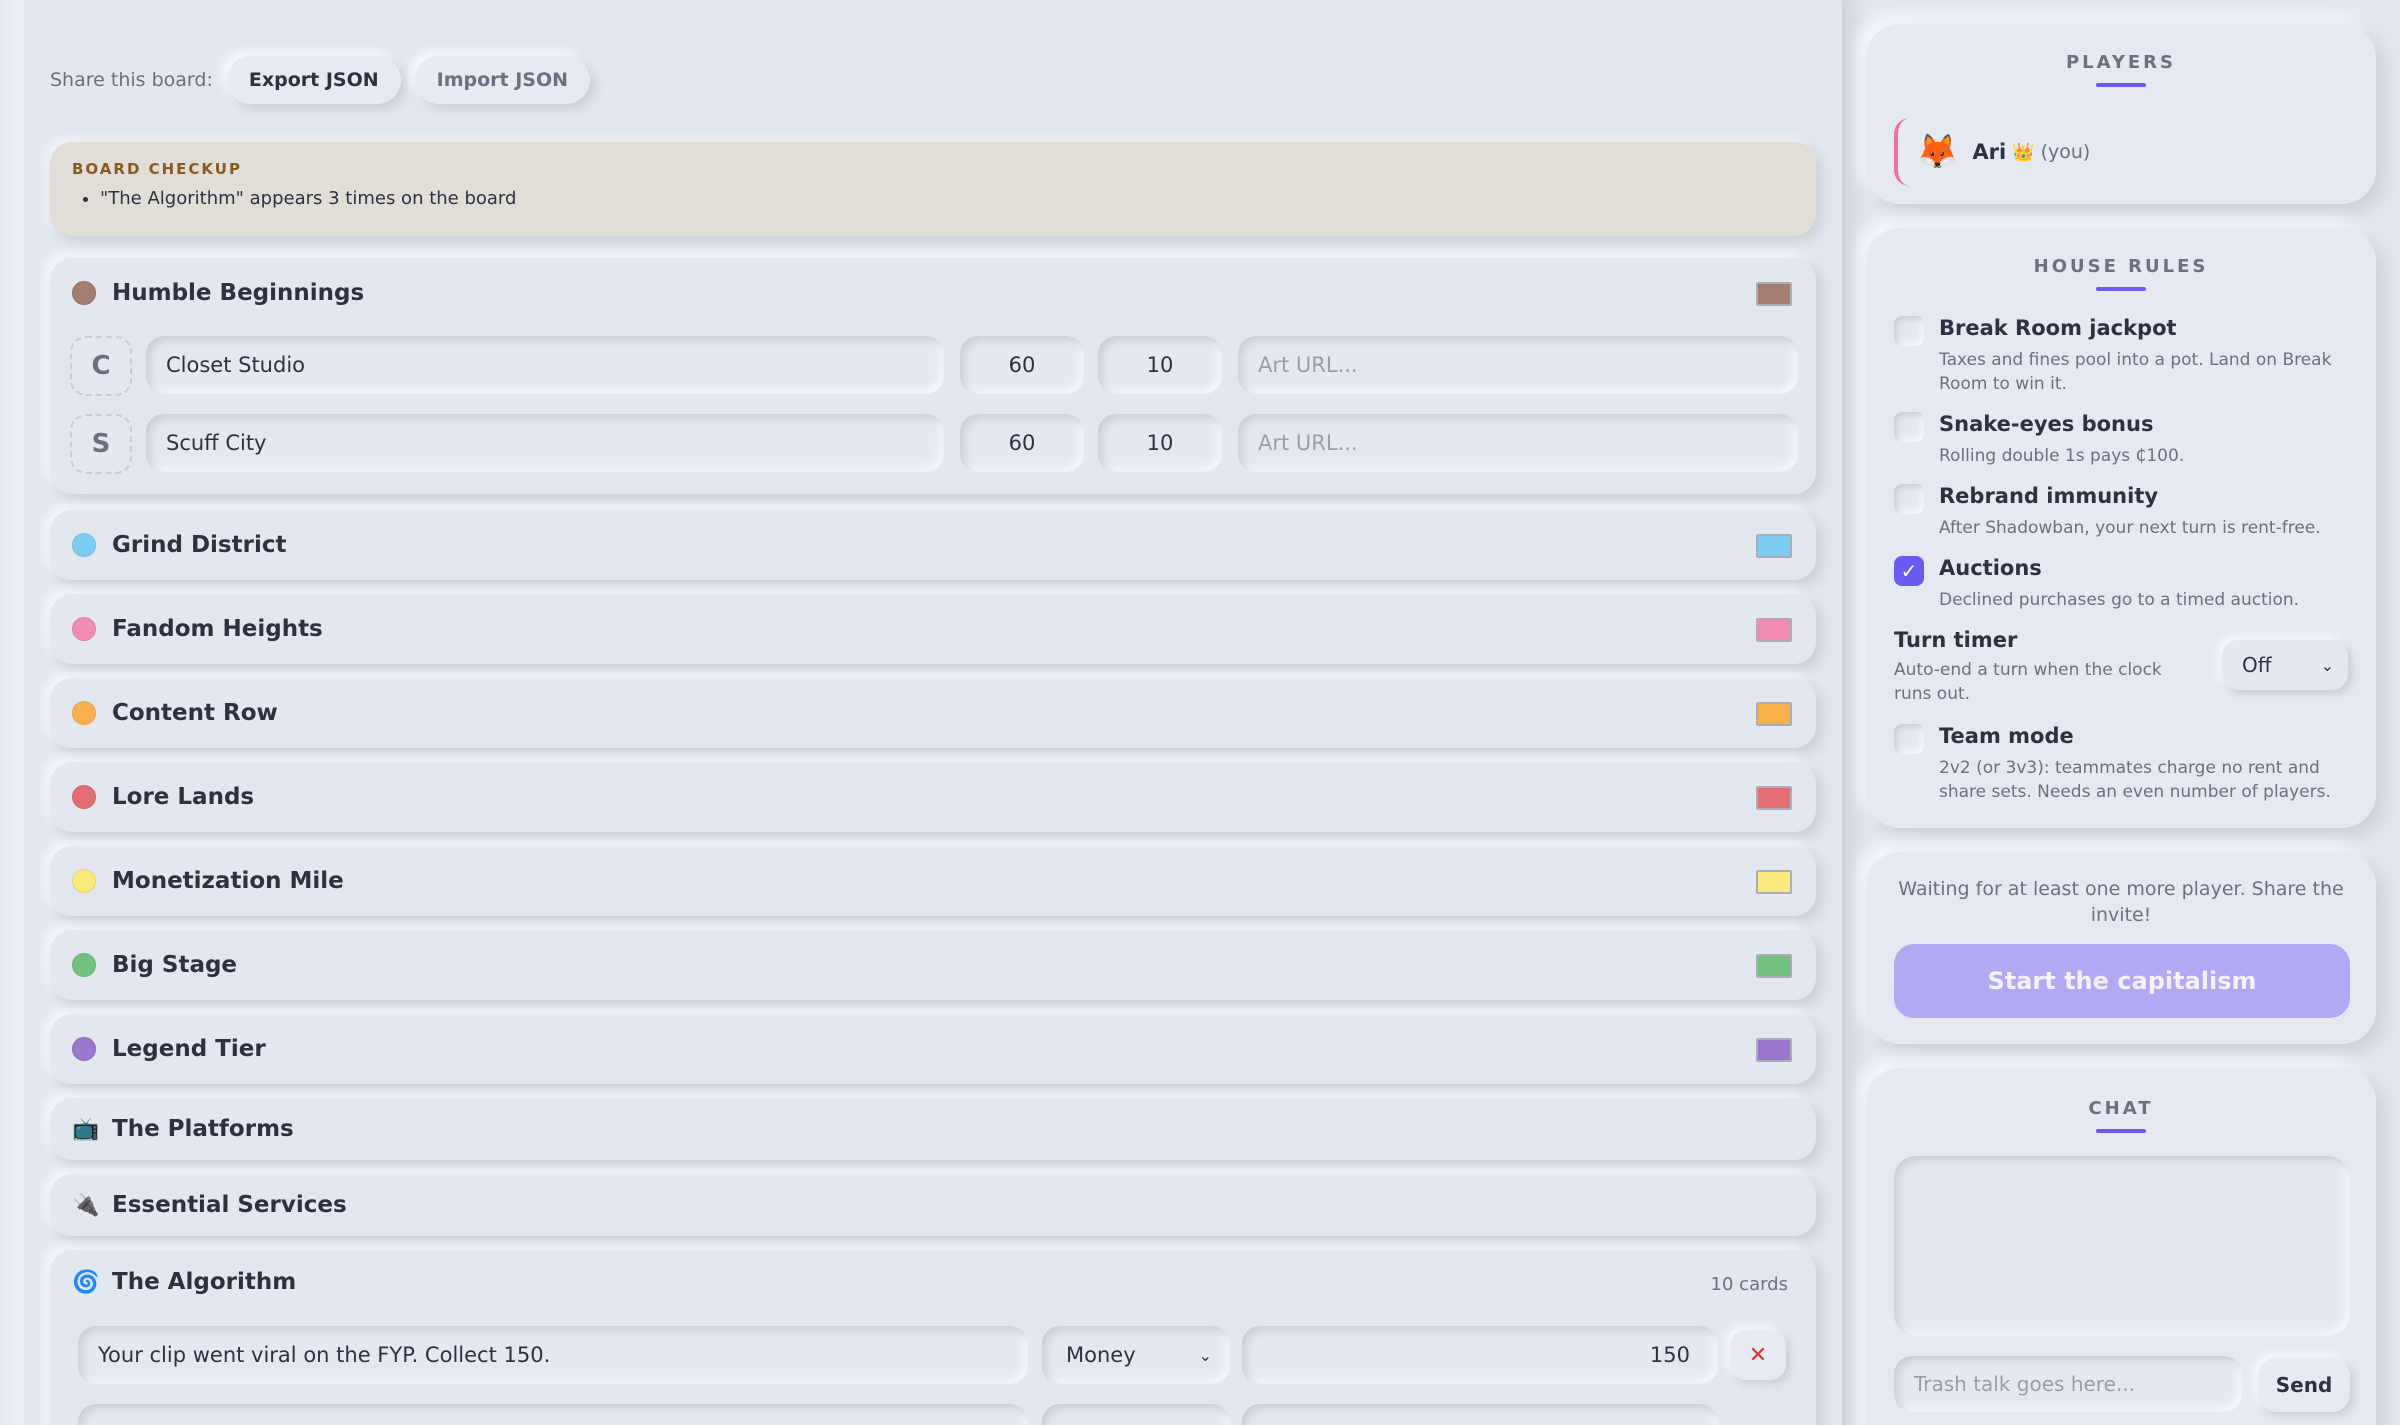  Describe the element at coordinates (2285, 665) in the screenshot. I see `turn-timer-select: Off ⌄` at that location.